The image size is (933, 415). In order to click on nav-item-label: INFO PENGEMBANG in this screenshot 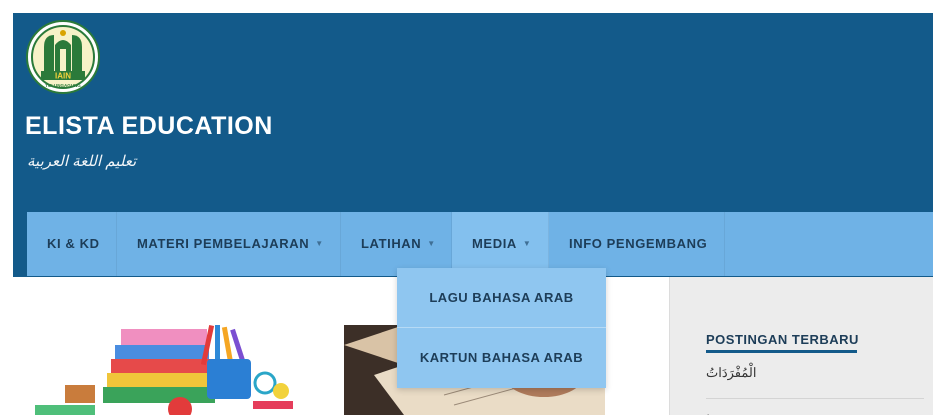, I will do `click(638, 243)`.